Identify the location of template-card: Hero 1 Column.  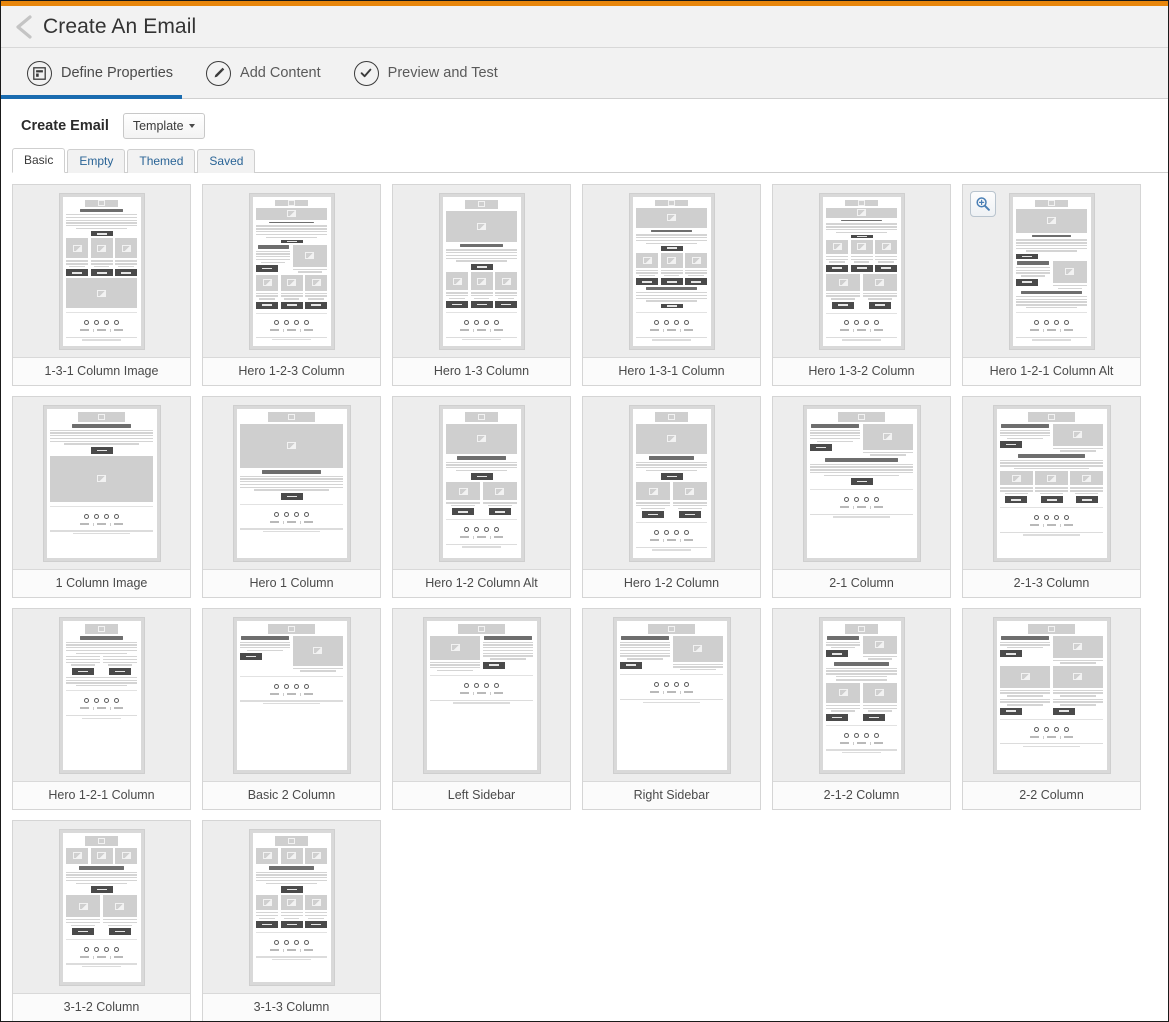
(291, 497).